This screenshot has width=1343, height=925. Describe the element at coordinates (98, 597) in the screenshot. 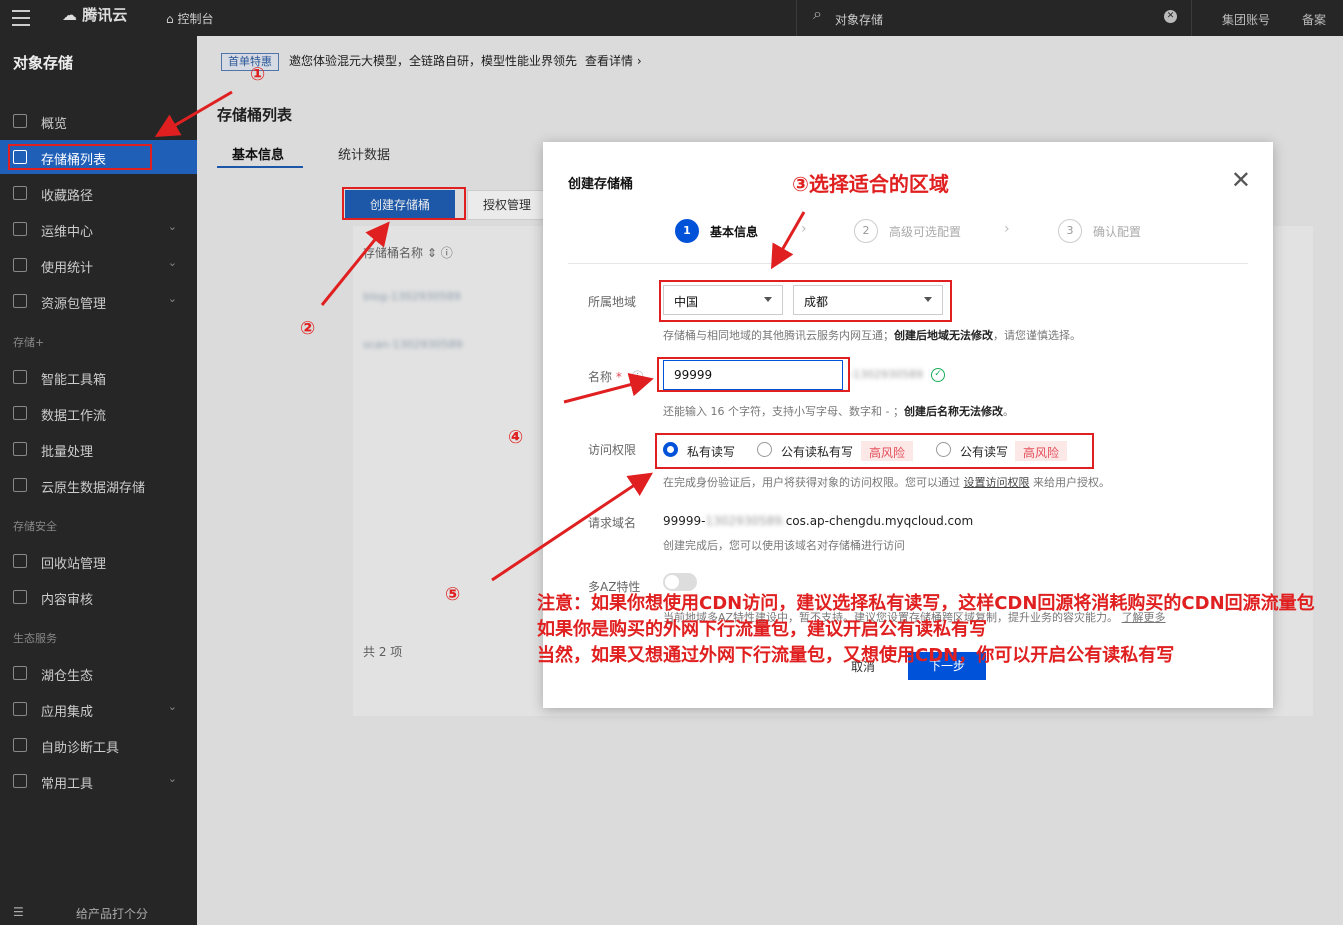

I see `sidebar-item-audit: 内容审核` at that location.